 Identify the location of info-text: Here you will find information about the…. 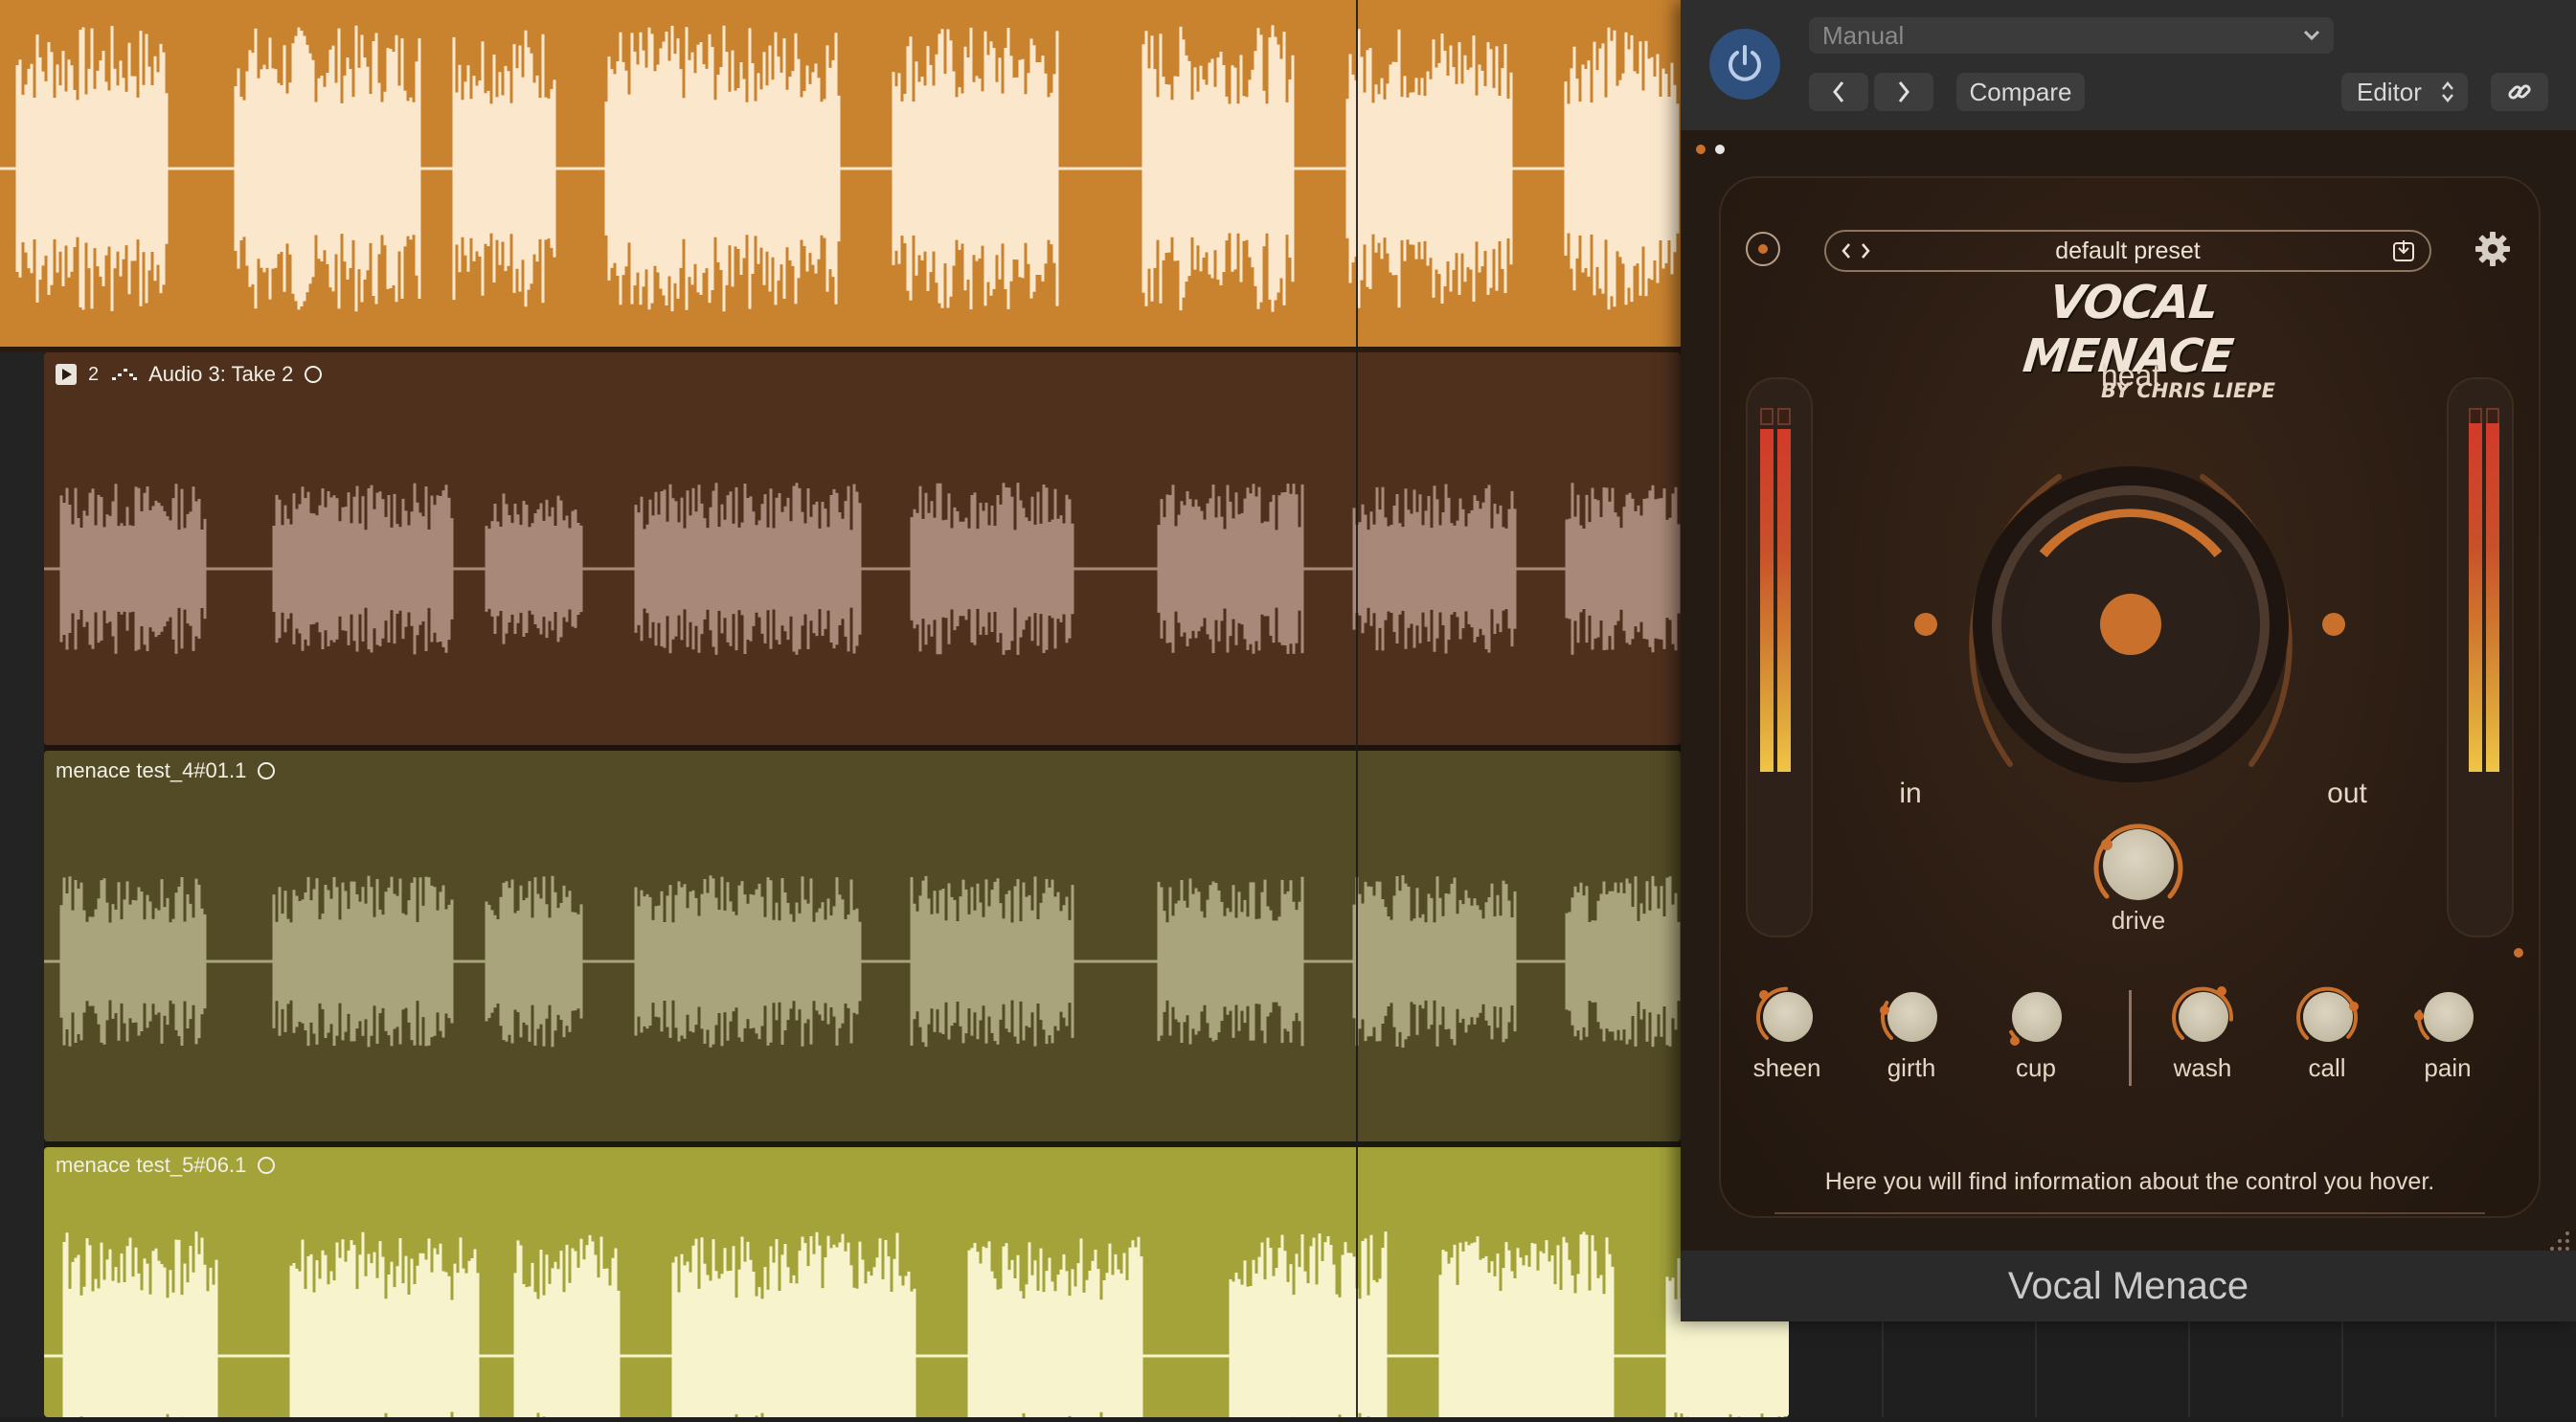
(2129, 1181).